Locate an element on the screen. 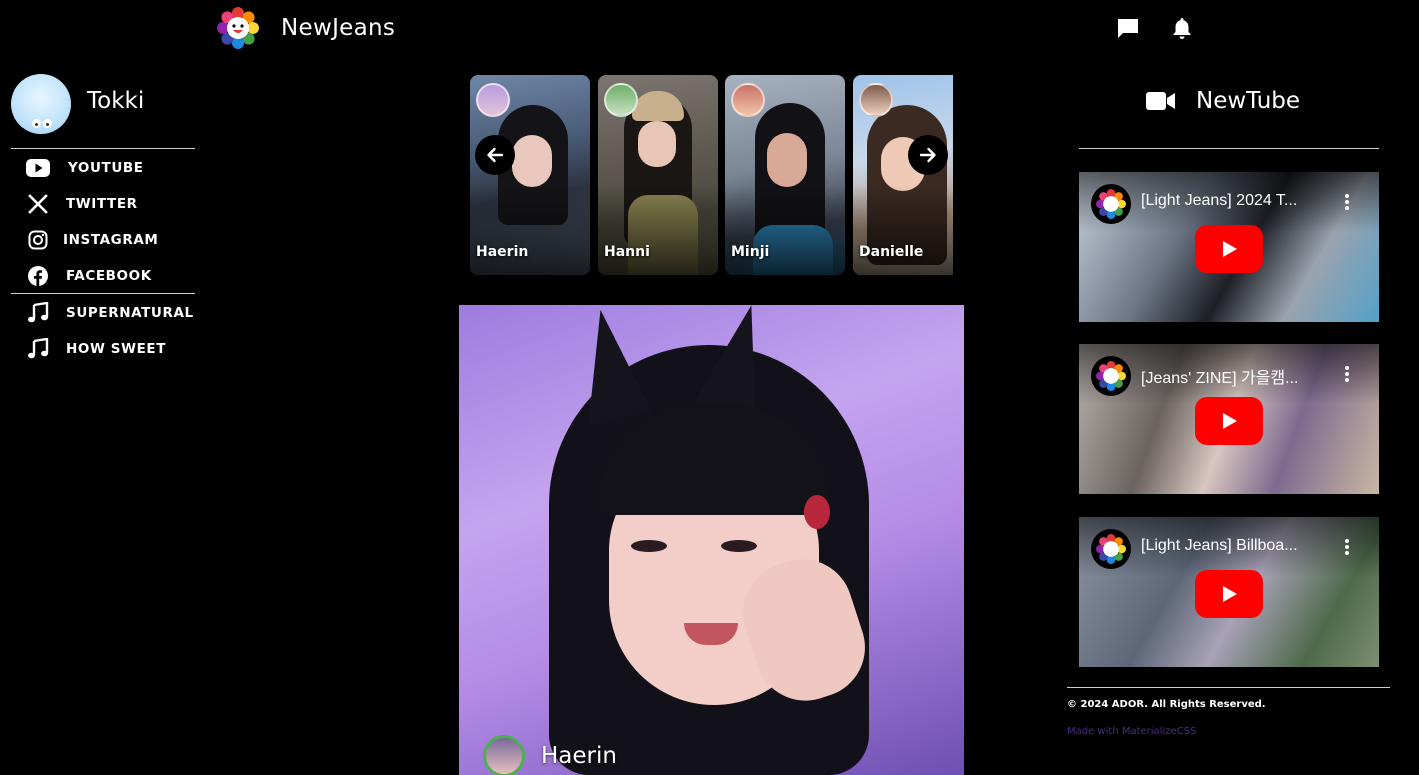 Image resolution: width=1419 pixels, height=775 pixels. carousel-prev-button is located at coordinates (495, 155).